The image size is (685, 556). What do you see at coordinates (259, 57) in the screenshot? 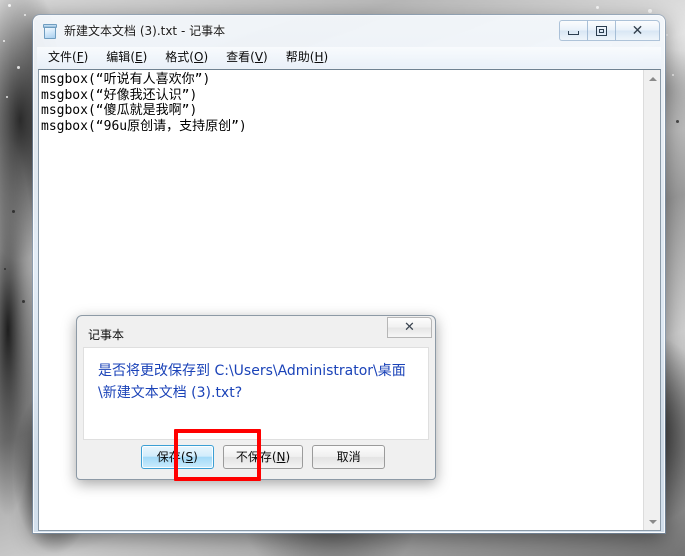
I see `menu-mnemonic-view: V` at bounding box center [259, 57].